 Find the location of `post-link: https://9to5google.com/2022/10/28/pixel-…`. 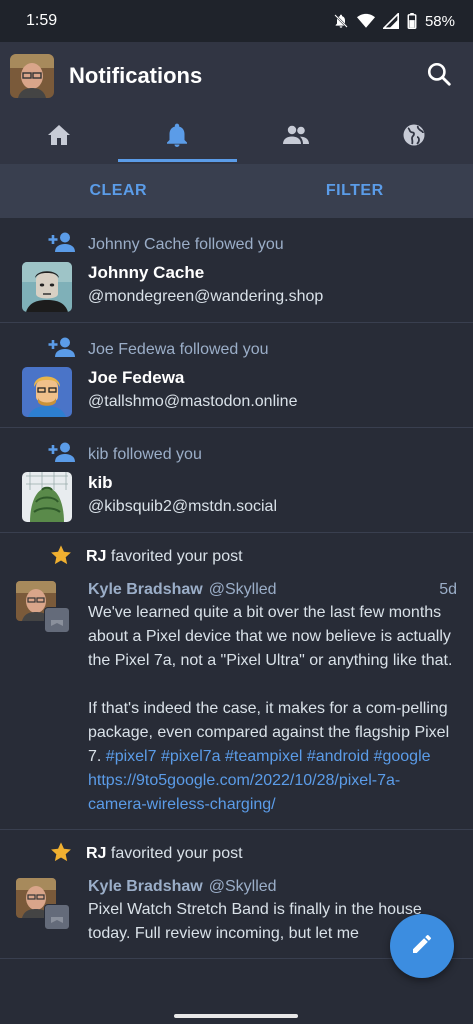

post-link: https://9to5google.com/2022/10/28/pixel-… is located at coordinates (244, 792).